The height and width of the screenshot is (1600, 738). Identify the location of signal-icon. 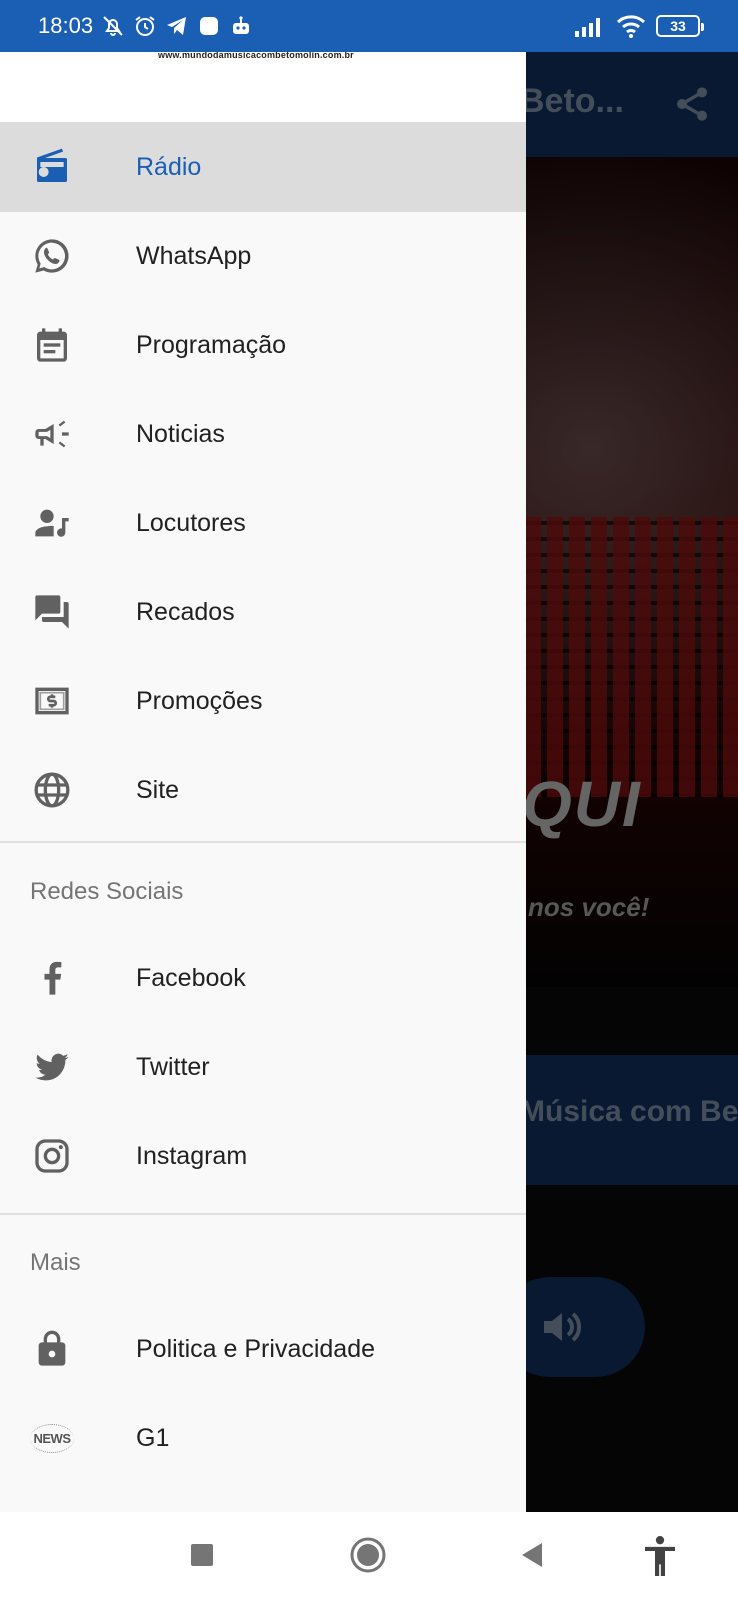
(590, 26).